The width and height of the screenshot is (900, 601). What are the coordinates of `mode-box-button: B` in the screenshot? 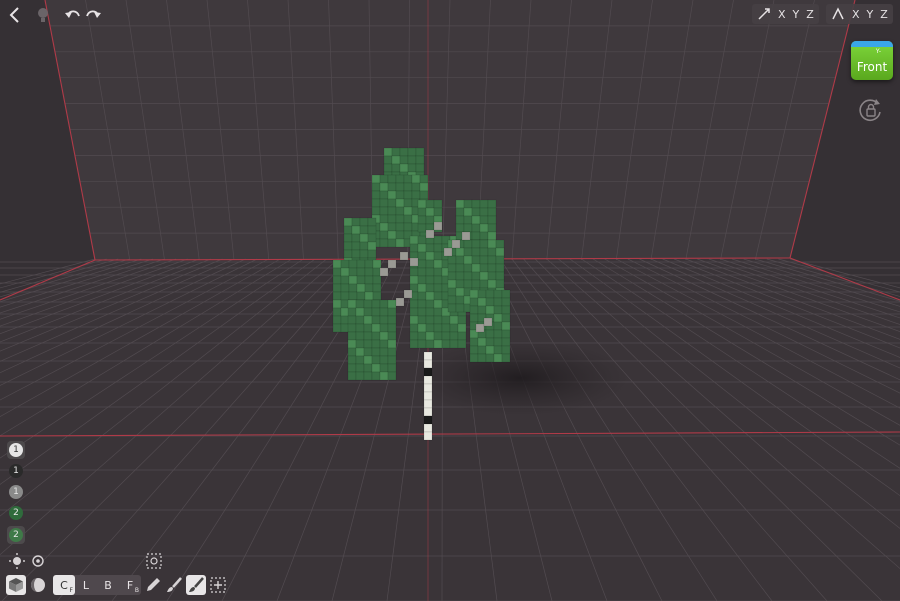 It's located at (108, 585).